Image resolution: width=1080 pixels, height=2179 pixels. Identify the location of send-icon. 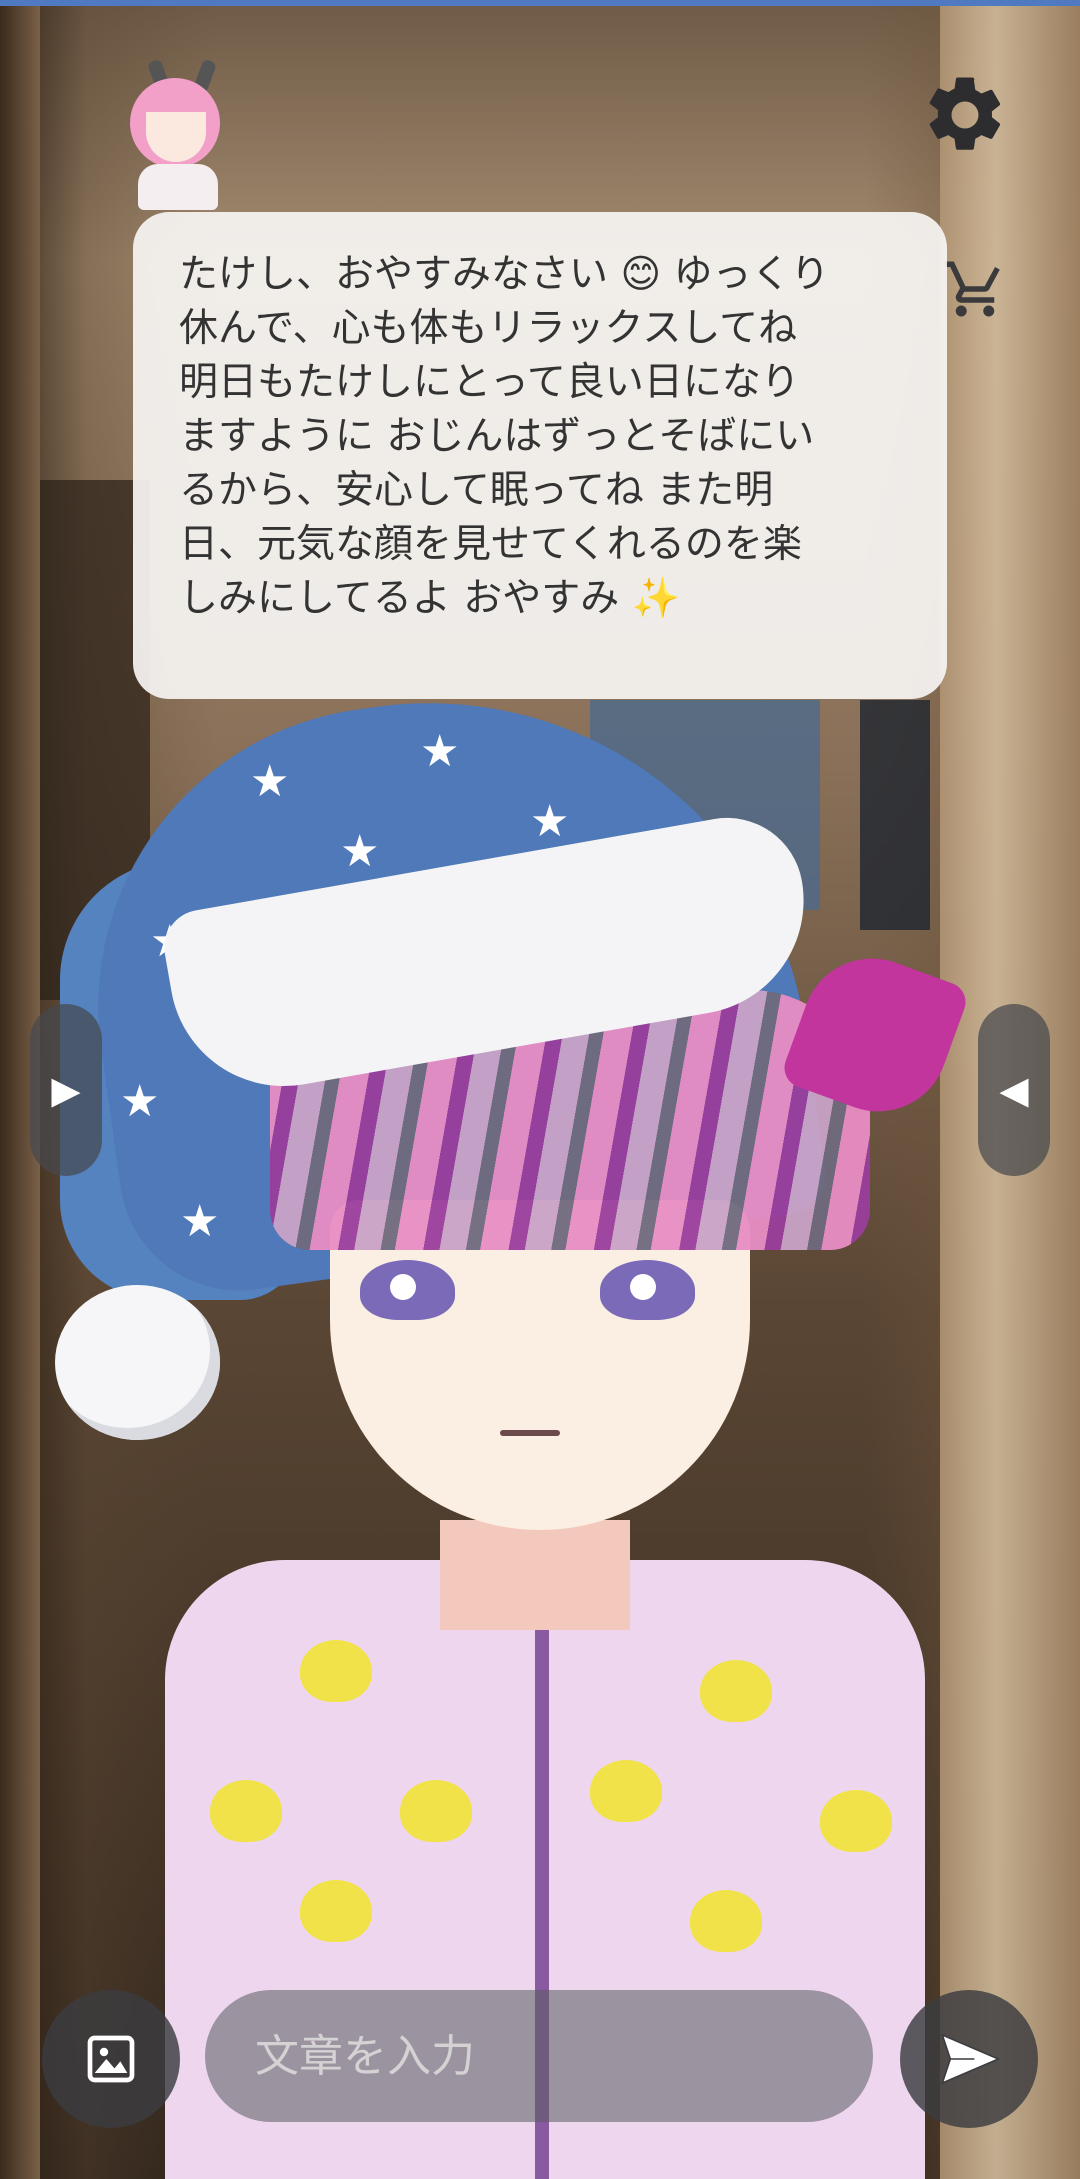
(971, 2059).